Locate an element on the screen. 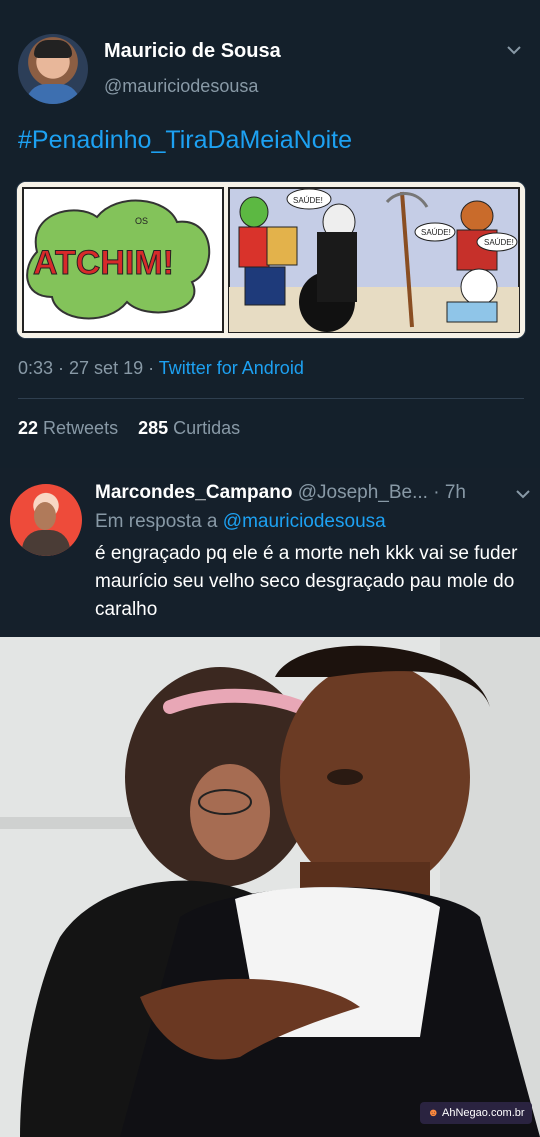 This screenshot has height=1137, width=540. reply-author-name: Marcondes_Campano is located at coordinates (193, 492).